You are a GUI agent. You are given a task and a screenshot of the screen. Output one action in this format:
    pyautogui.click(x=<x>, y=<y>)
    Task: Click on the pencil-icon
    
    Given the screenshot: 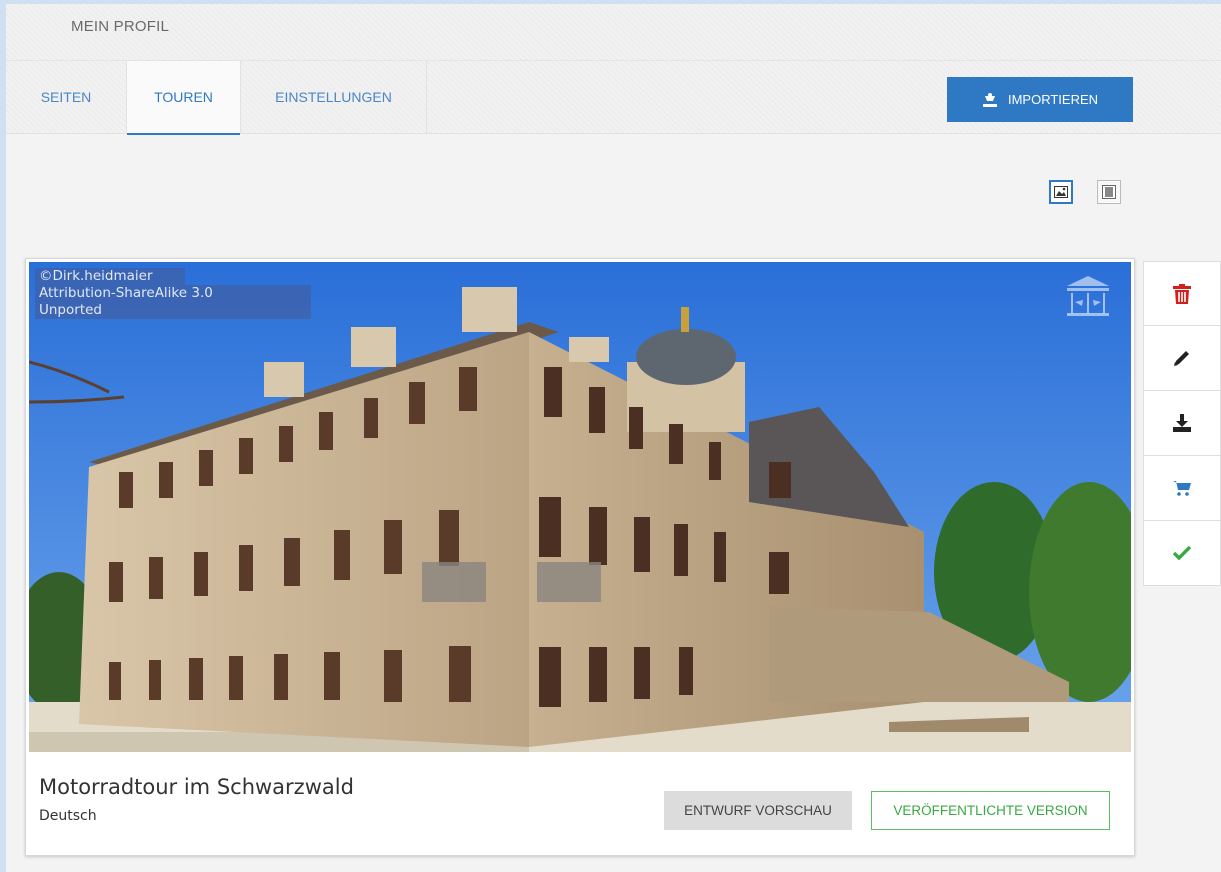 What is the action you would take?
    pyautogui.click(x=1181, y=358)
    